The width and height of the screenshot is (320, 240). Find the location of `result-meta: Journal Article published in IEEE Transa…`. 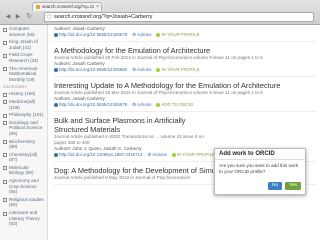

result-meta: Journal Article published in IEEE Transa… is located at coordinates (129, 139).